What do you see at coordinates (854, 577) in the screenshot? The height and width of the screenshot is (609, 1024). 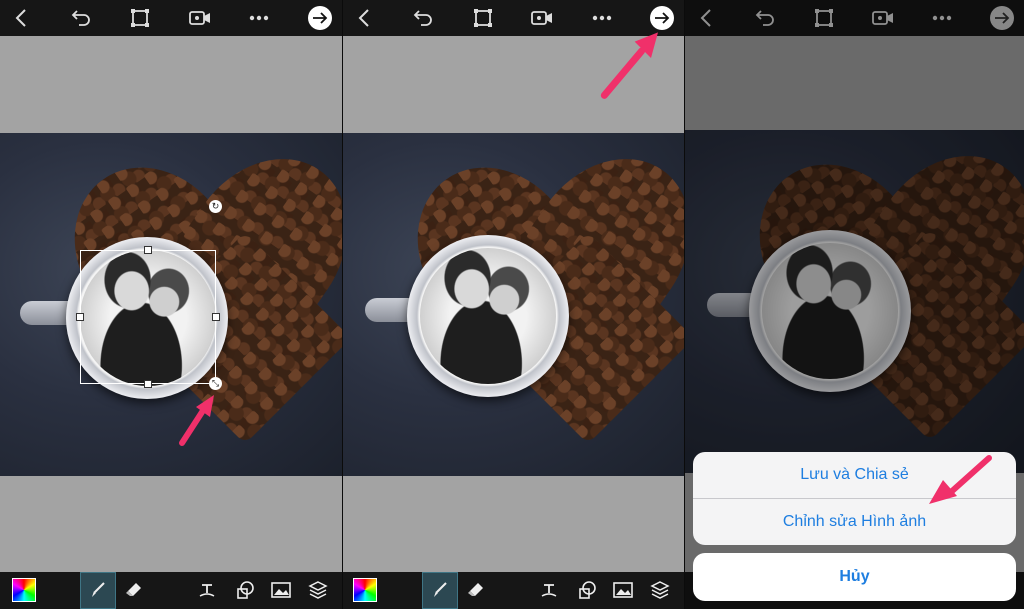 I see `cancel-button: Hủy` at bounding box center [854, 577].